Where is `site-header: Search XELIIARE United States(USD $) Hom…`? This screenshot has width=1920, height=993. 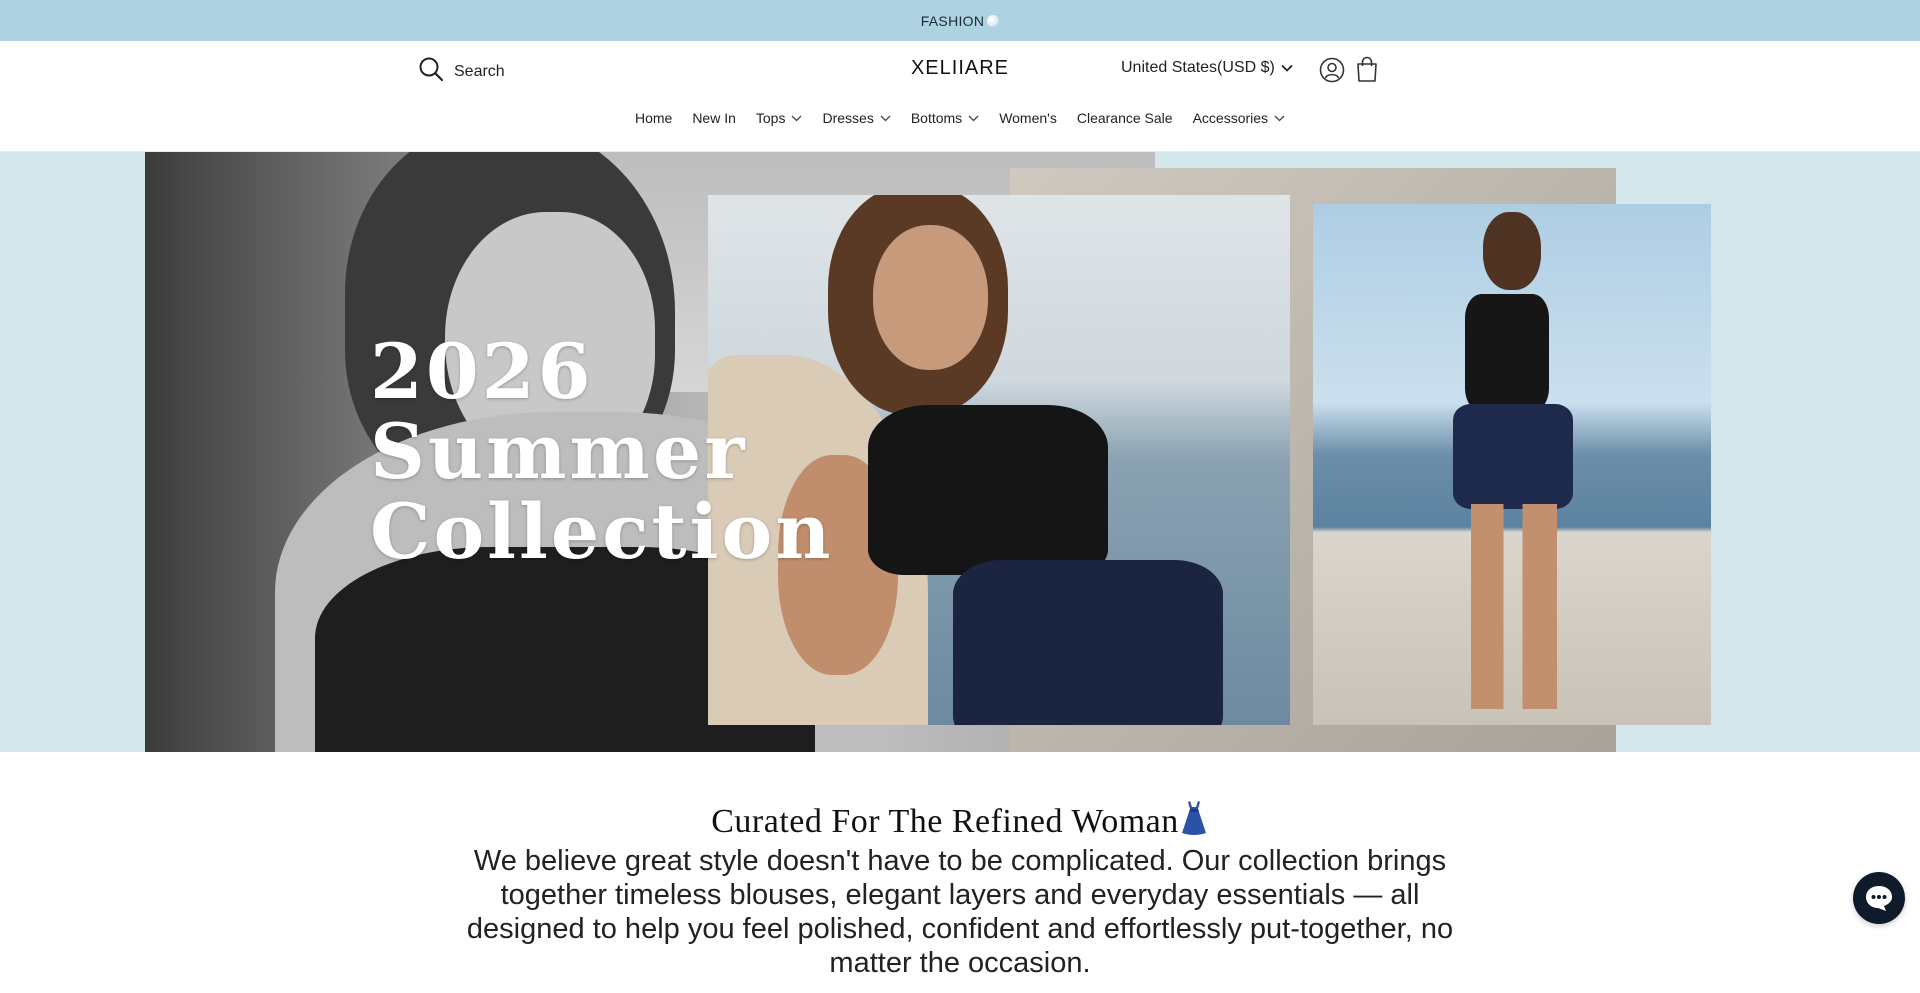
site-header: Search XELIIARE United States(USD $) Hom… is located at coordinates (960, 96).